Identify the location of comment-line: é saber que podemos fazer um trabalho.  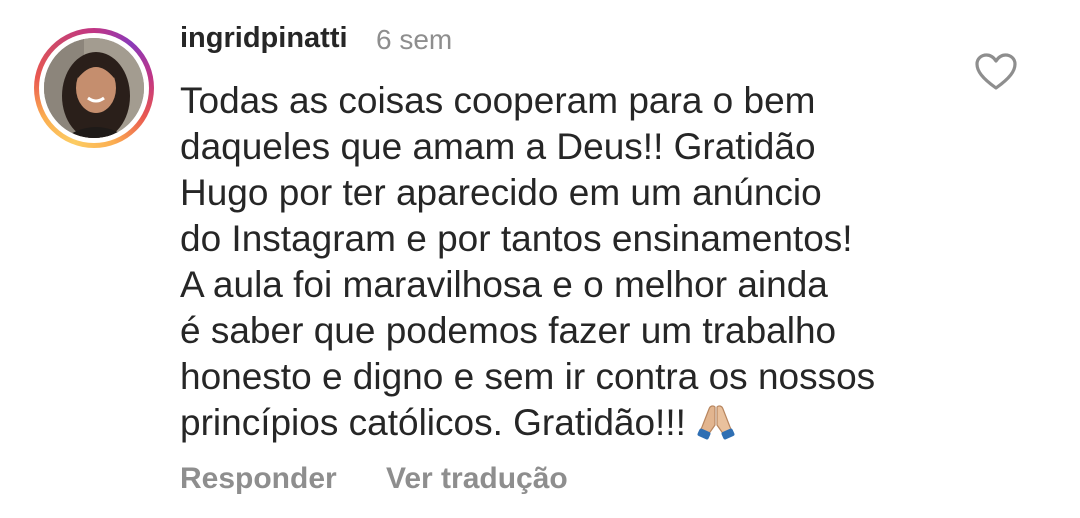
(508, 330).